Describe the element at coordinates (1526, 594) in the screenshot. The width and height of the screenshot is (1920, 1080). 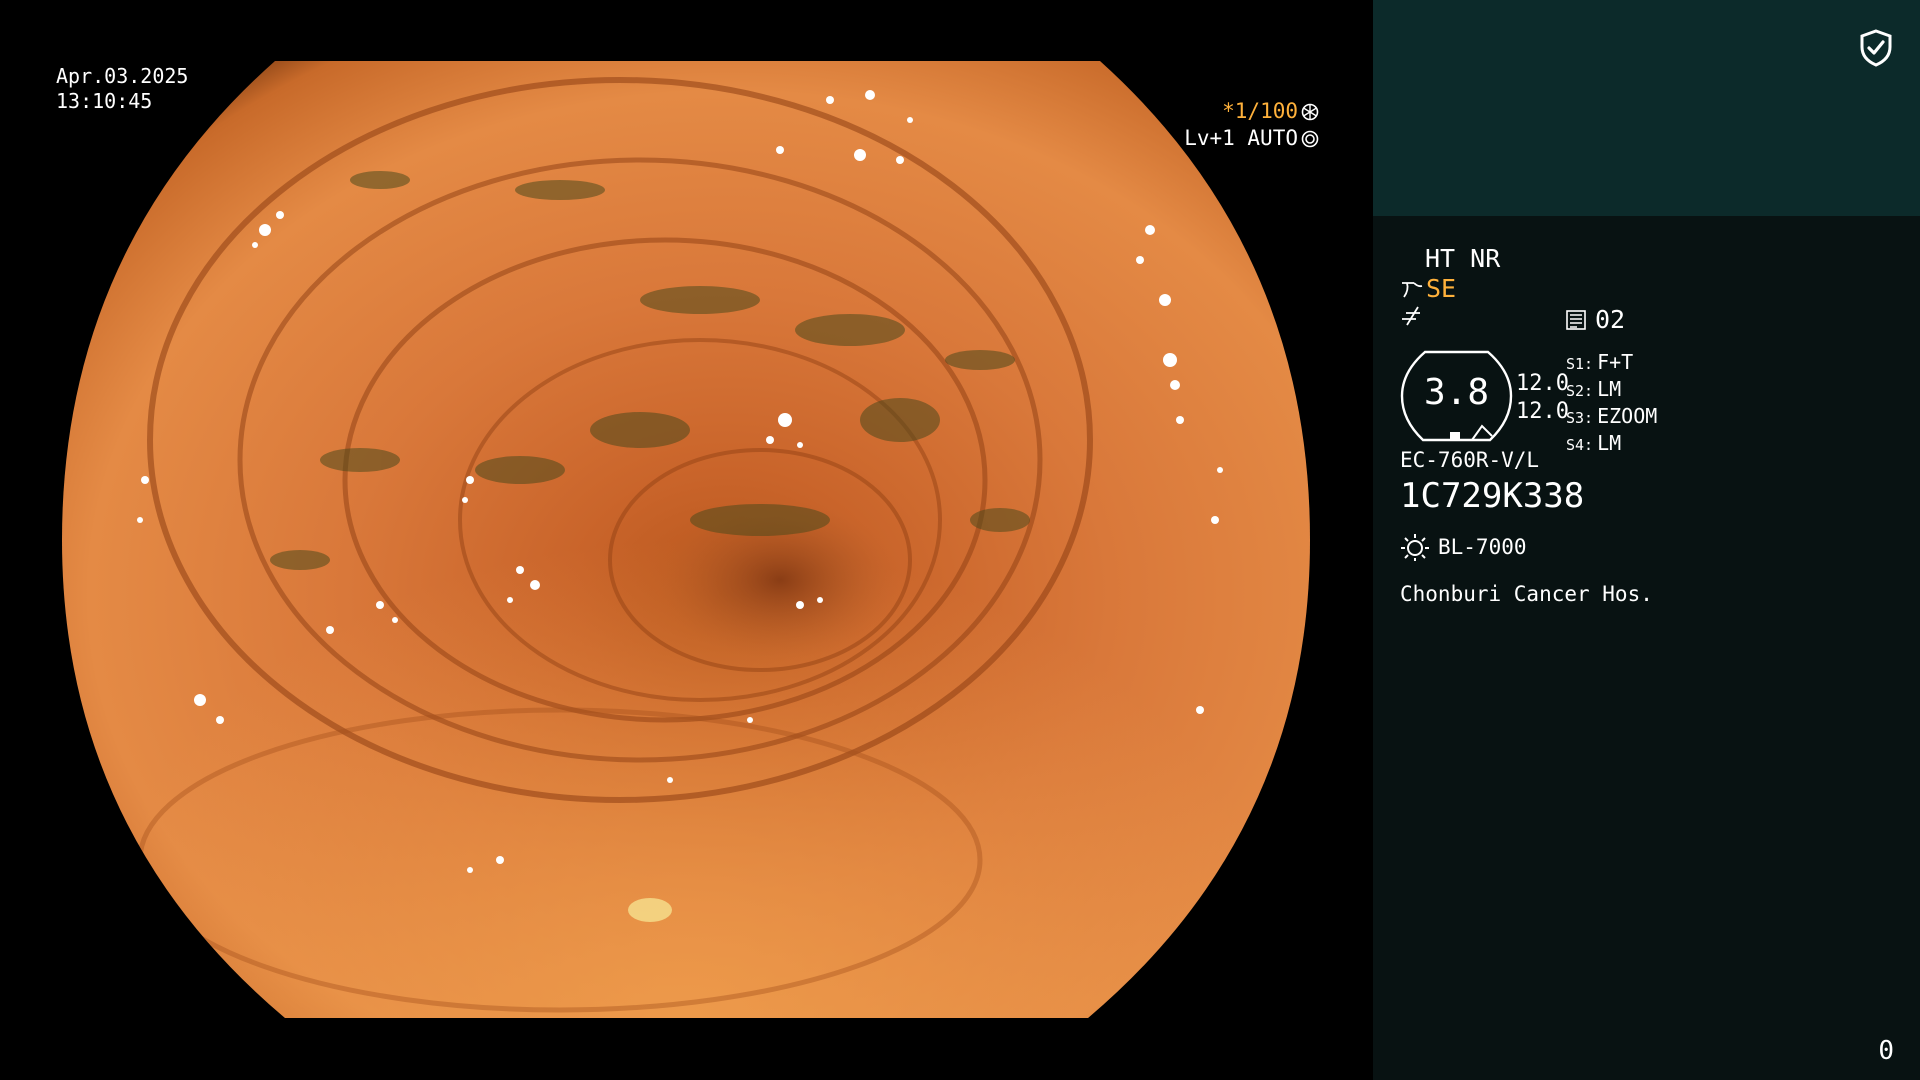
I see `hospital-name: Chonburi Cancer Hos.` at that location.